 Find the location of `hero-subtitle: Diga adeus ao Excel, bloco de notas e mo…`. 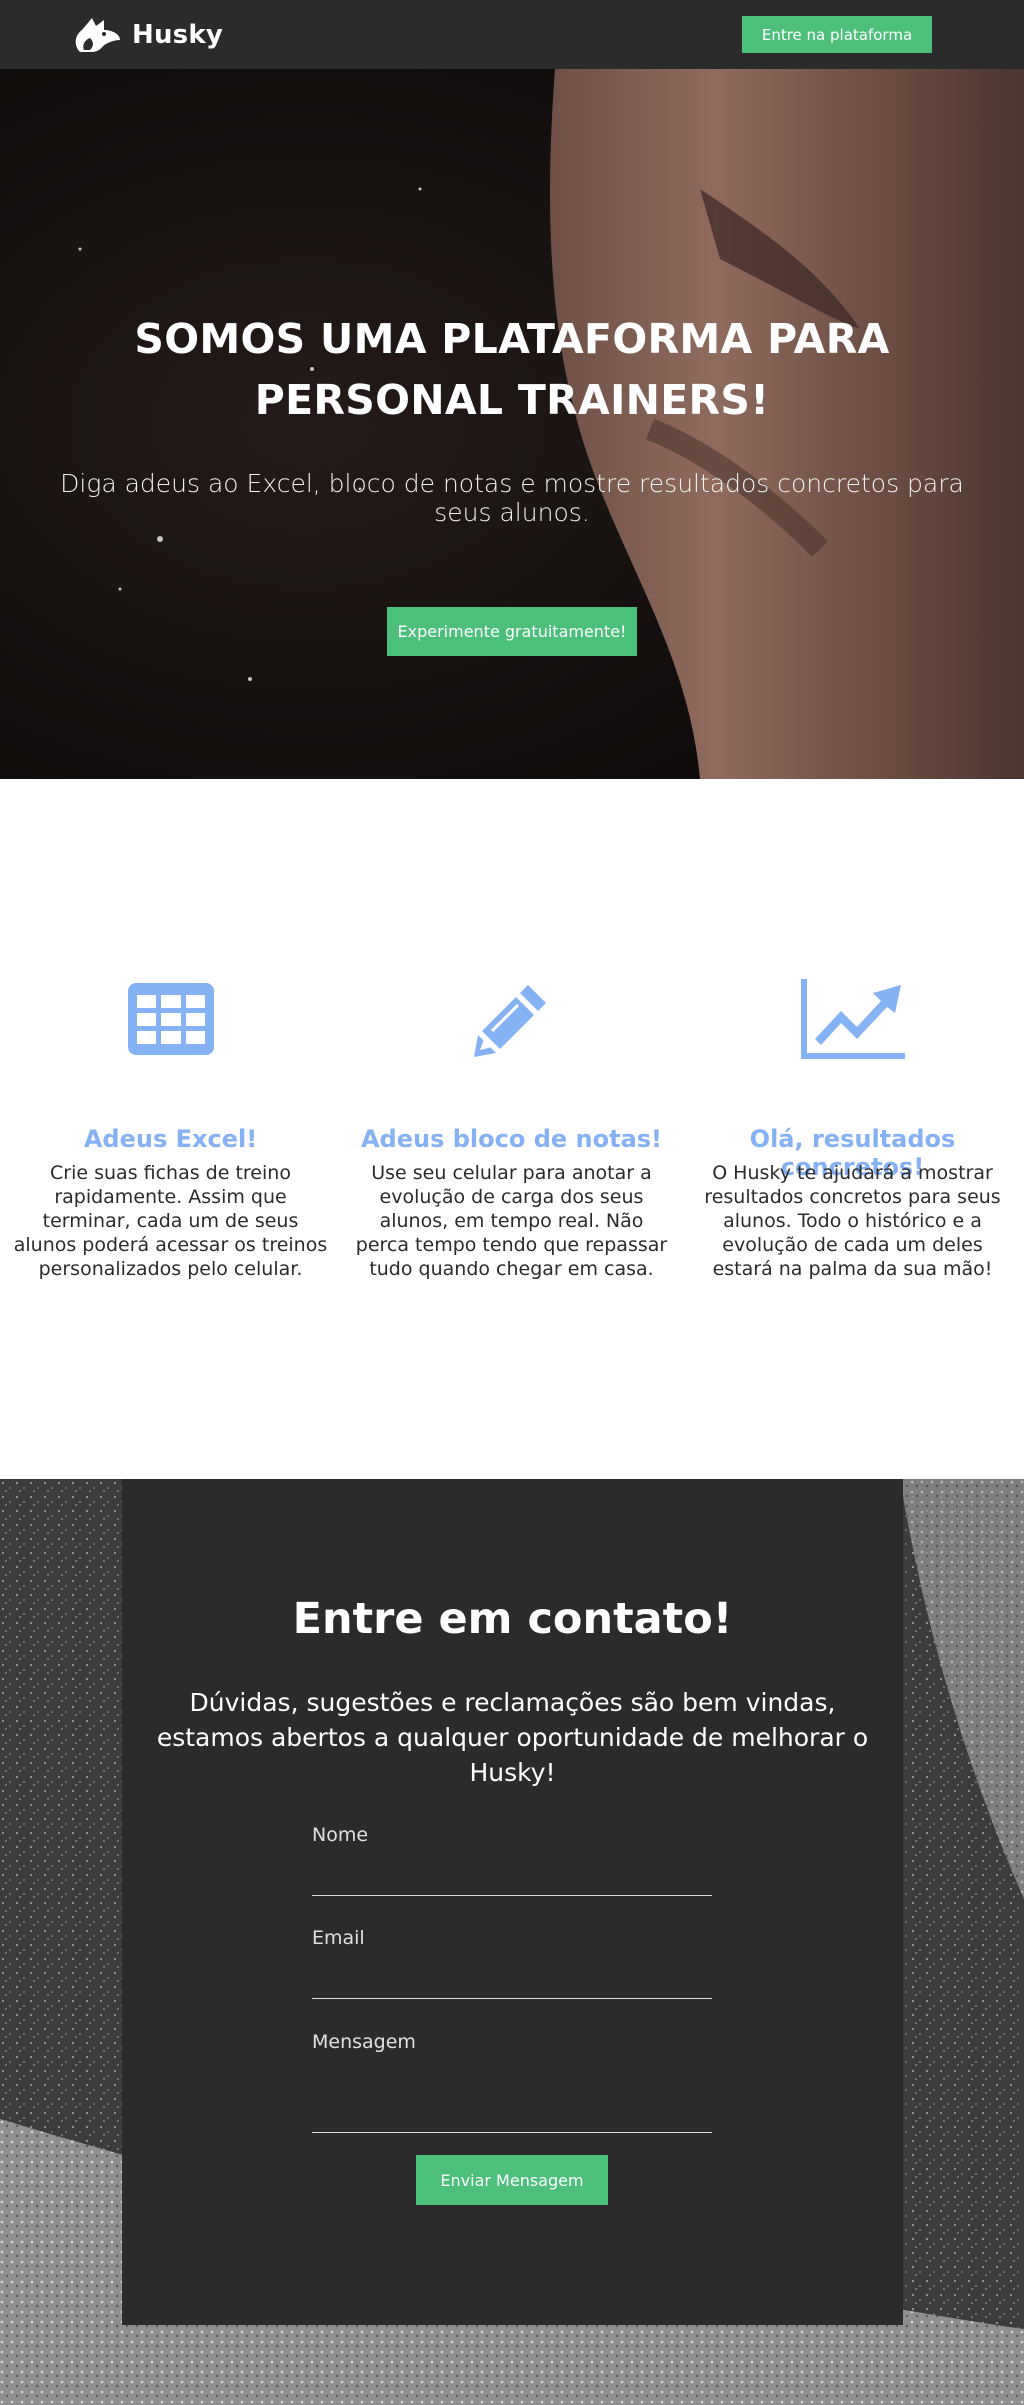

hero-subtitle: Diga adeus ao Excel, bloco de notas e mo… is located at coordinates (512, 498).